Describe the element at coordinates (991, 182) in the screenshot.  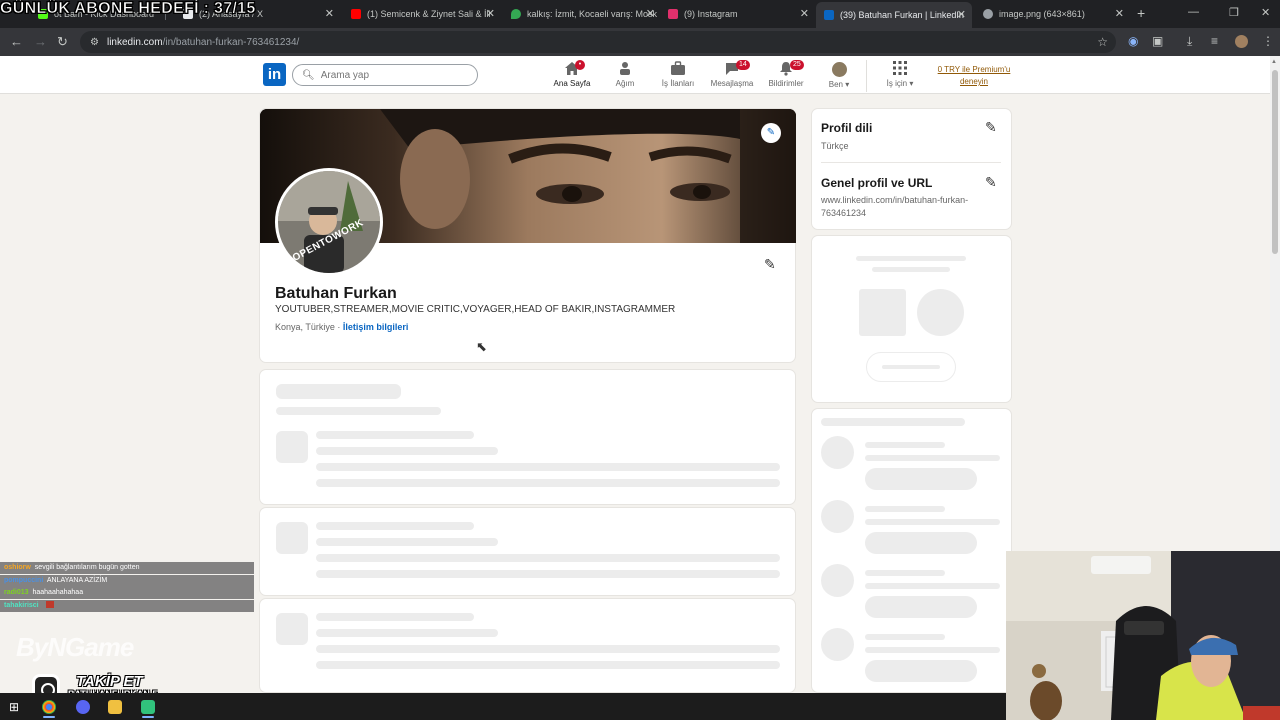
I see `edit-url-pencil-icon: ✎` at that location.